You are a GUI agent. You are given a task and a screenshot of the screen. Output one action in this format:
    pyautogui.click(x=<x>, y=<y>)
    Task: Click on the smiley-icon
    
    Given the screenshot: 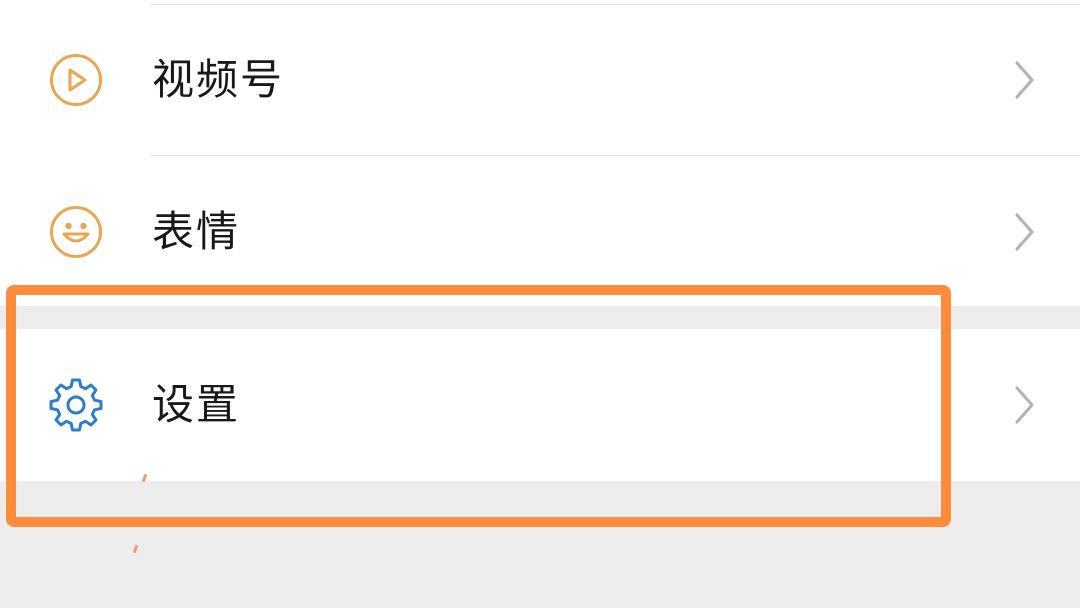 What is the action you would take?
    pyautogui.click(x=76, y=232)
    